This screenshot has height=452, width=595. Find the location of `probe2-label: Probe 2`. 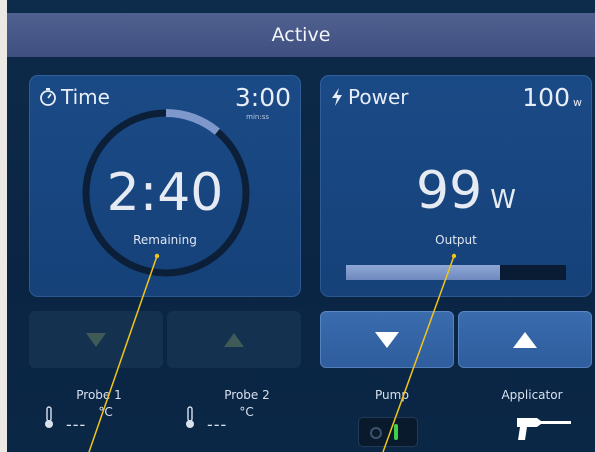

probe2-label: Probe 2 is located at coordinates (247, 395).